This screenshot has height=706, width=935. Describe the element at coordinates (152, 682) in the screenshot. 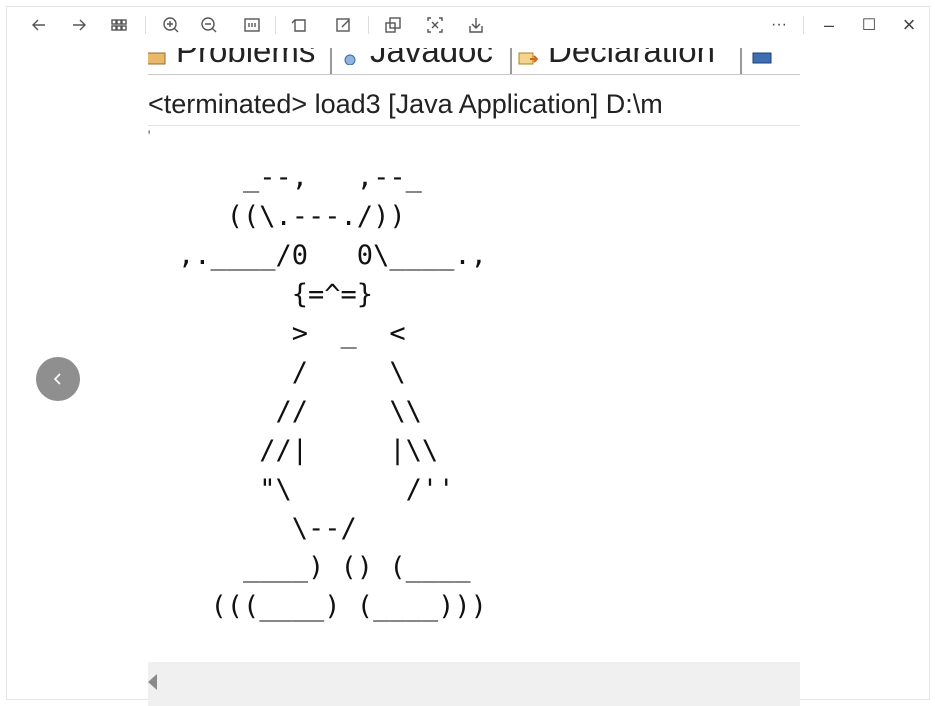

I see `scroll-left-arrow-icon` at that location.